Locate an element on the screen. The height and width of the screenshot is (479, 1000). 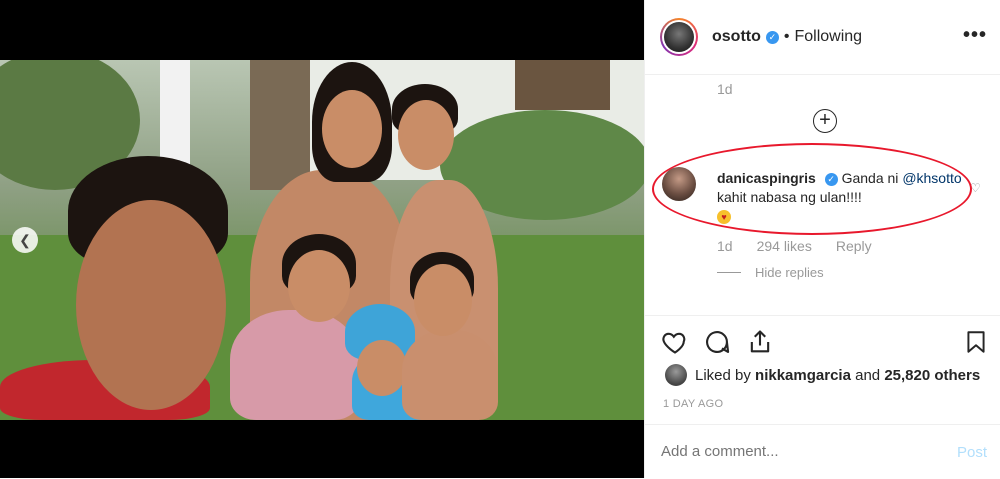
avatar-image is located at coordinates (679, 37).